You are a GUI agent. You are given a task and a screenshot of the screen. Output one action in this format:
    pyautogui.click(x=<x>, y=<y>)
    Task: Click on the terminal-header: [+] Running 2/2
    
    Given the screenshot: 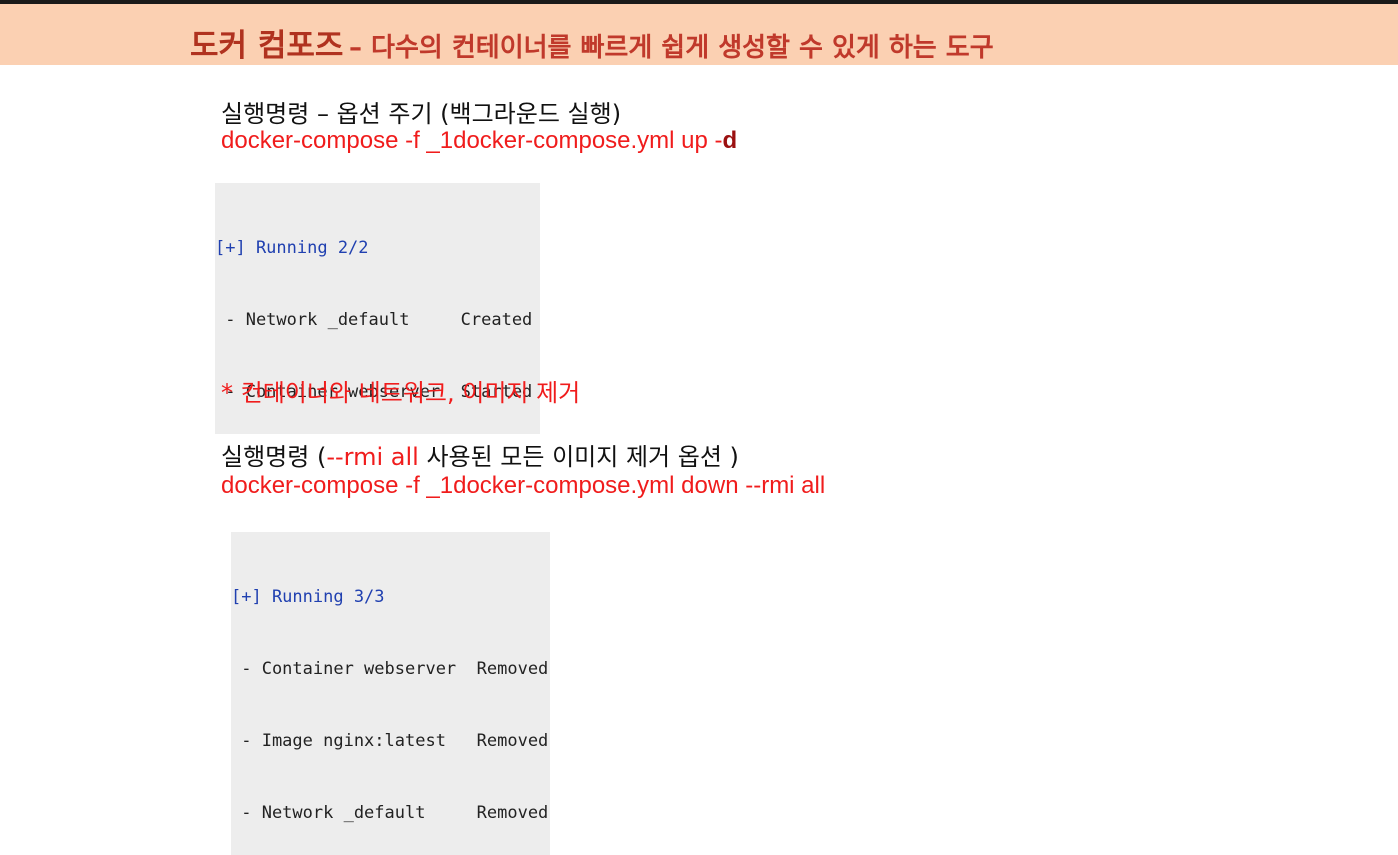 What is the action you would take?
    pyautogui.click(x=292, y=248)
    